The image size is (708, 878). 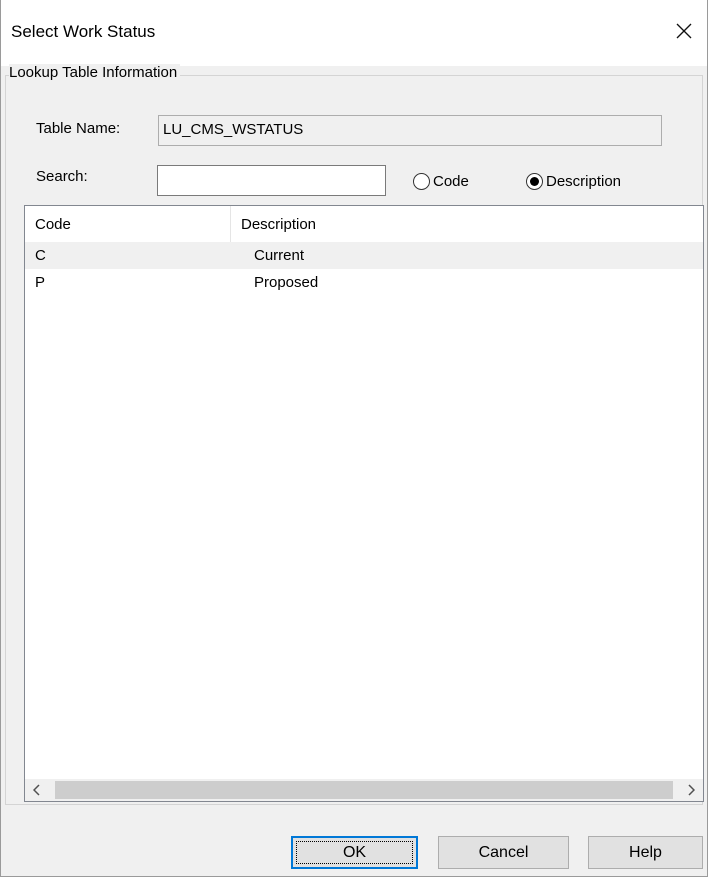 I want to click on cell-code: P, so click(x=40, y=282).